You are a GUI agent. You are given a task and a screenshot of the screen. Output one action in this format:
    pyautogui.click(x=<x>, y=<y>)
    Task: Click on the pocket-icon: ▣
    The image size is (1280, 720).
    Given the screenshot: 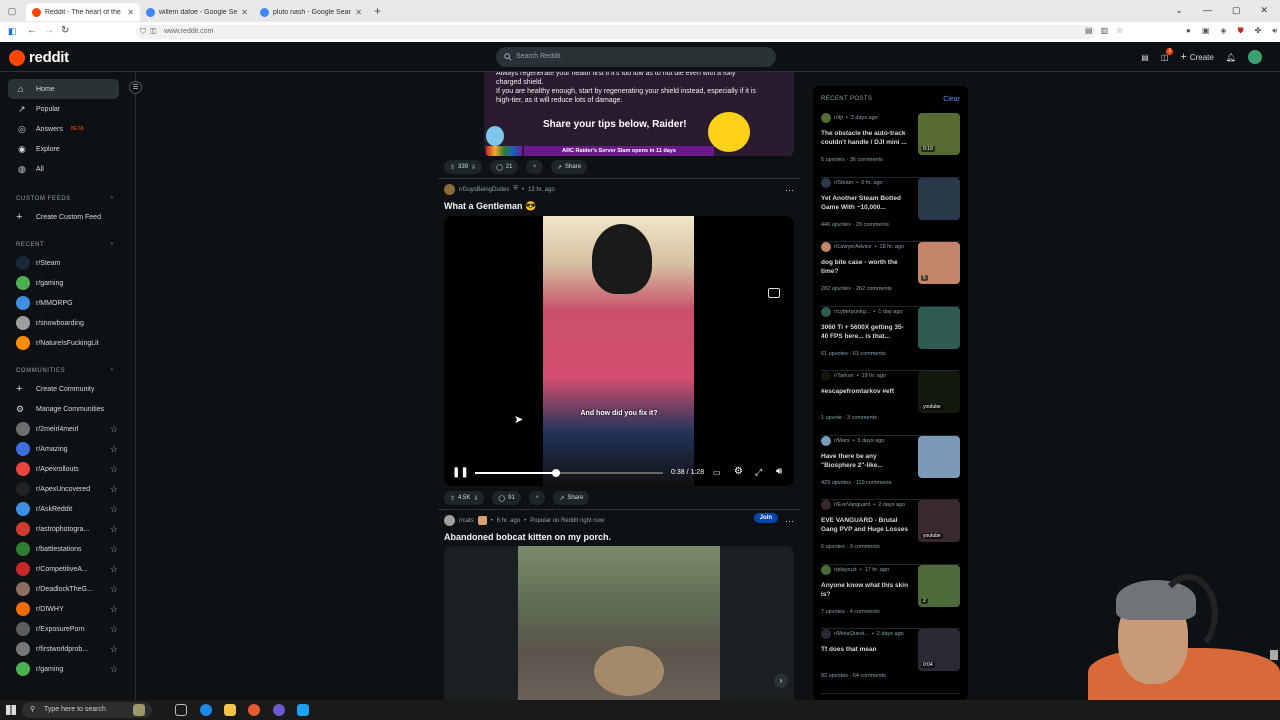 What is the action you would take?
    pyautogui.click(x=1206, y=31)
    